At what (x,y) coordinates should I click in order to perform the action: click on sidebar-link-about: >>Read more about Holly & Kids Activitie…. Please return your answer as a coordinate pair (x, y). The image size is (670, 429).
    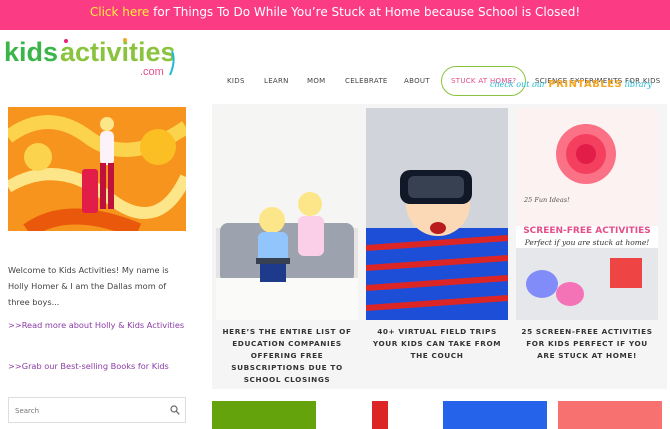
    Looking at the image, I should click on (97, 325).